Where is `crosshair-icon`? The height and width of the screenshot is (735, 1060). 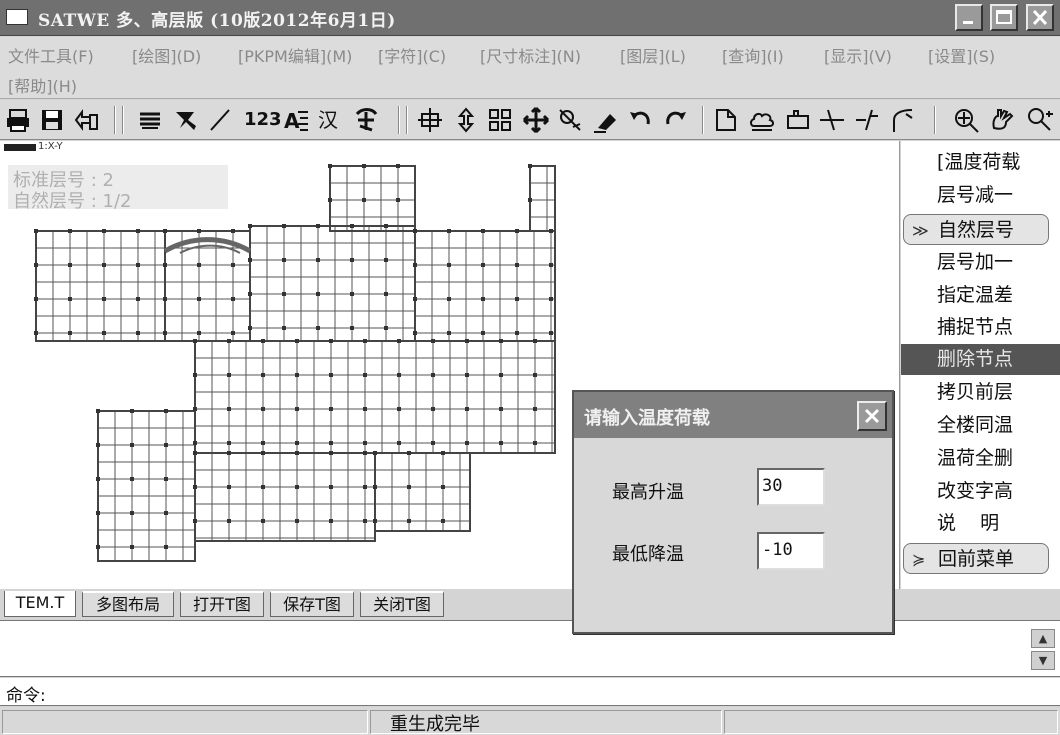
crosshair-icon is located at coordinates (430, 120).